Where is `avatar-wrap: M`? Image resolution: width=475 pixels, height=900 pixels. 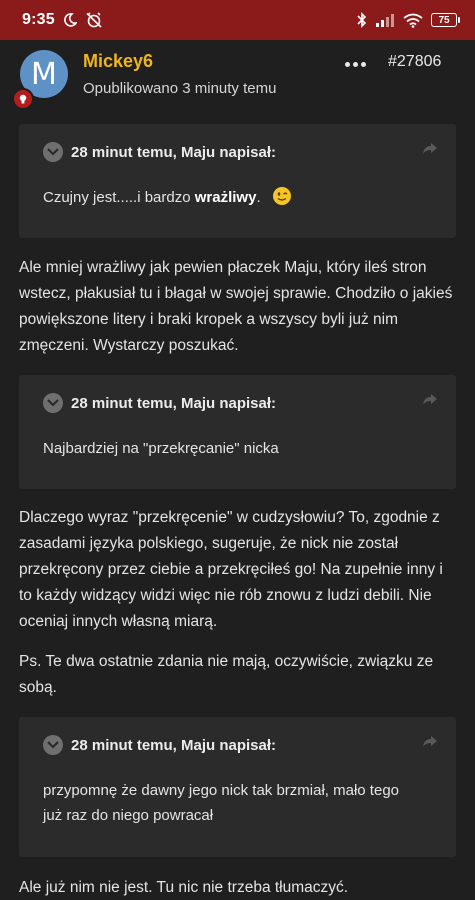
avatar-wrap: M is located at coordinates (40, 80).